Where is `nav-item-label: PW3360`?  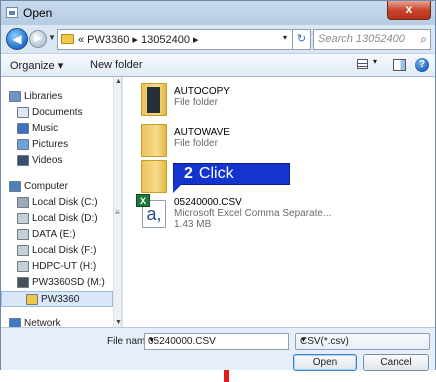
nav-item-label: PW3360 is located at coordinates (60, 299).